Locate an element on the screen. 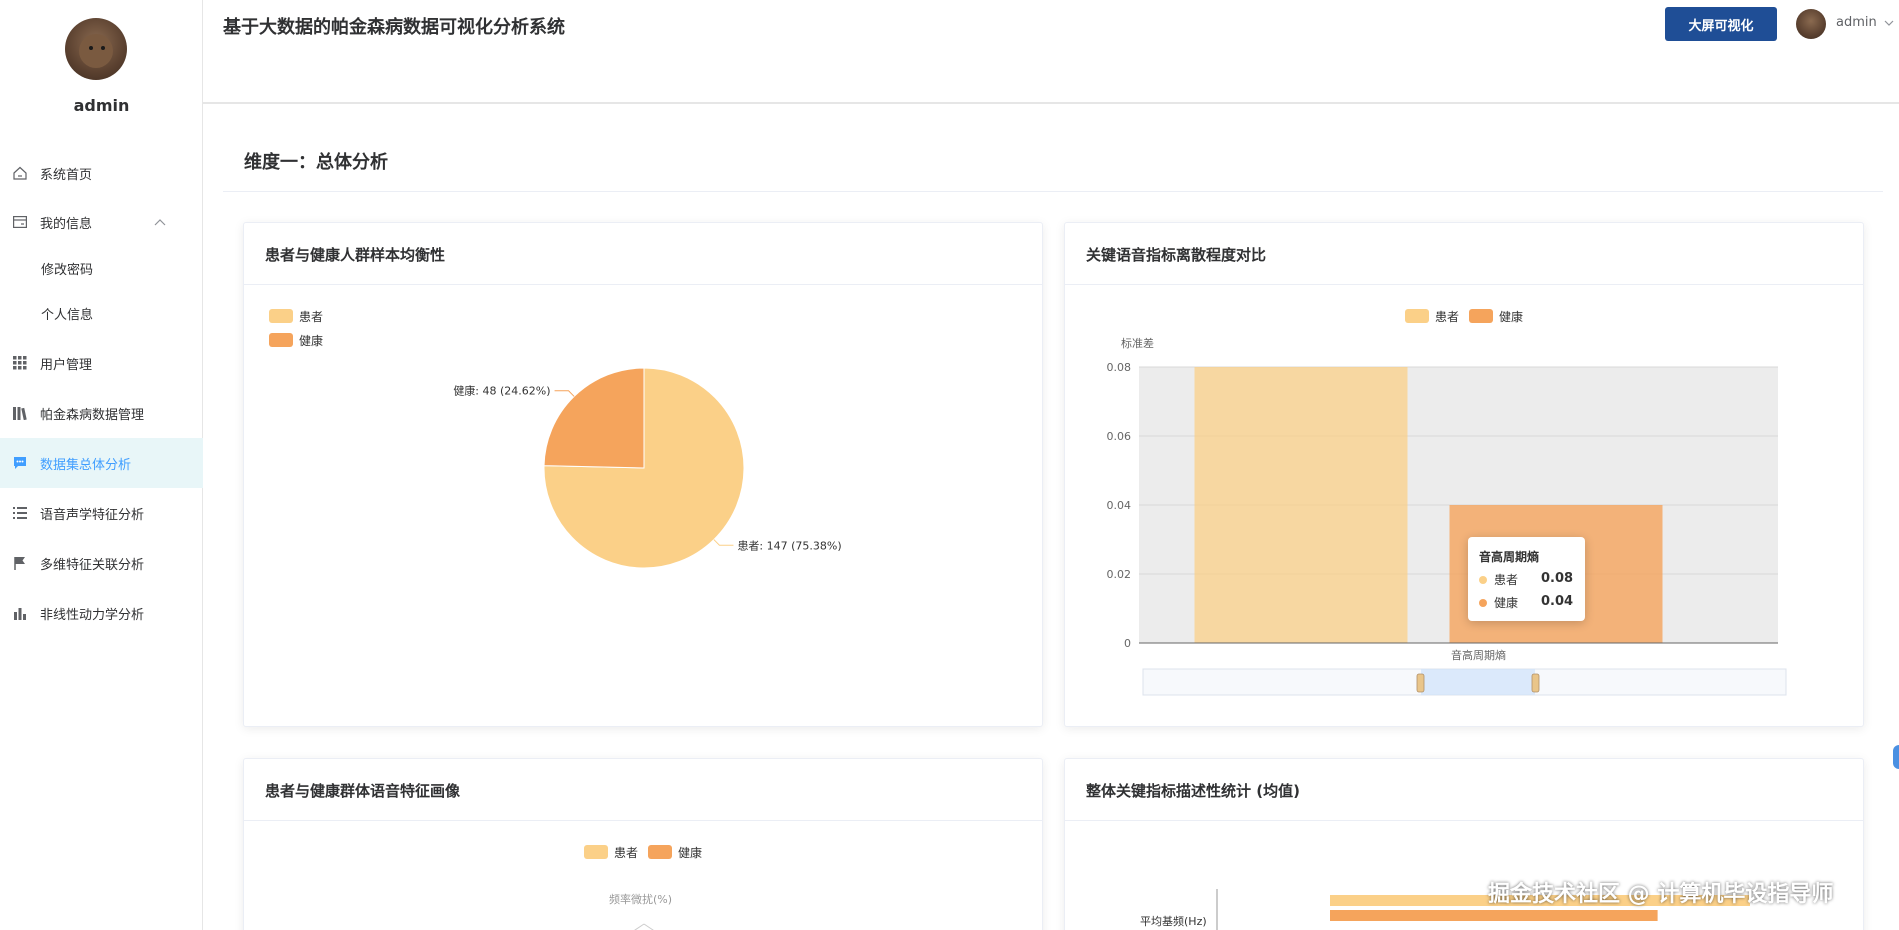 Image resolution: width=1899 pixels, height=930 pixels. card-header: 患者与健康人群样本均衡性 is located at coordinates (643, 254).